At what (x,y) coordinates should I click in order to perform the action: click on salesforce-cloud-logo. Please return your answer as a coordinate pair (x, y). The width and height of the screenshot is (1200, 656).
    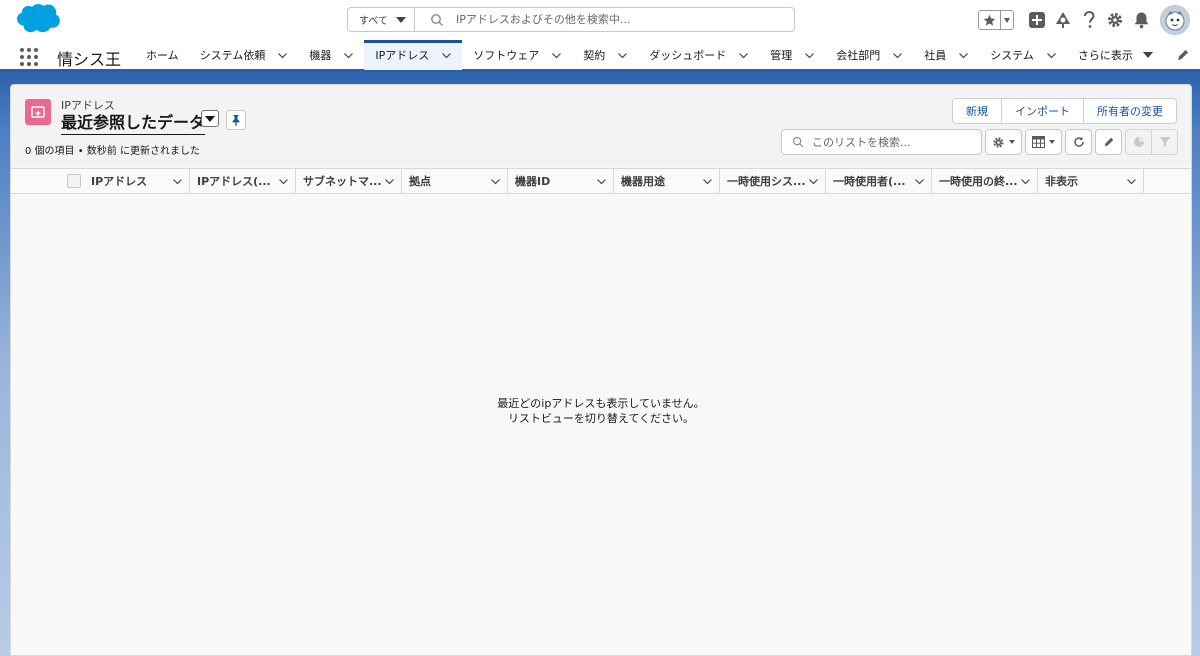
    Looking at the image, I should click on (37, 20).